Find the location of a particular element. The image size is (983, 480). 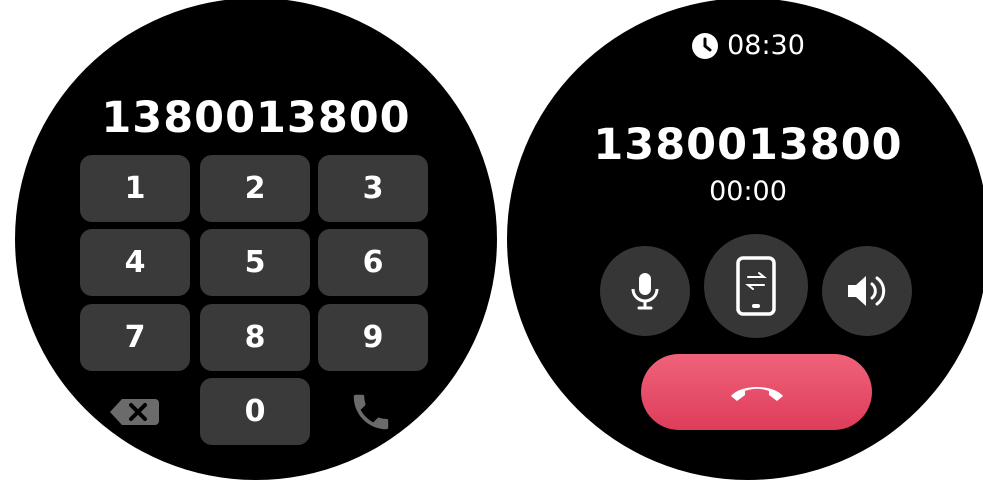

key-0: 0 is located at coordinates (255, 411).